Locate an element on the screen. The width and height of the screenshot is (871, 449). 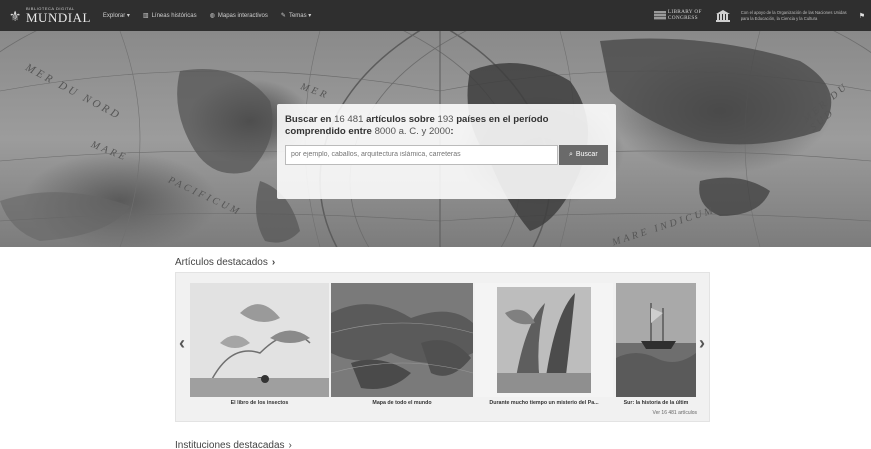
search-button: ⌕ Buscar is located at coordinates (583, 154).